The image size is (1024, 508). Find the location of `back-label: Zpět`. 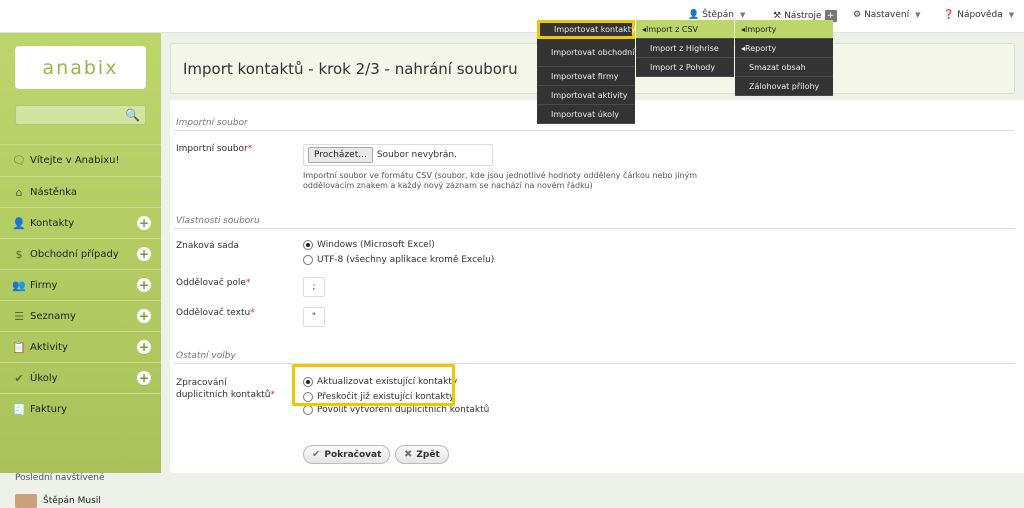

back-label: Zpět is located at coordinates (428, 454).